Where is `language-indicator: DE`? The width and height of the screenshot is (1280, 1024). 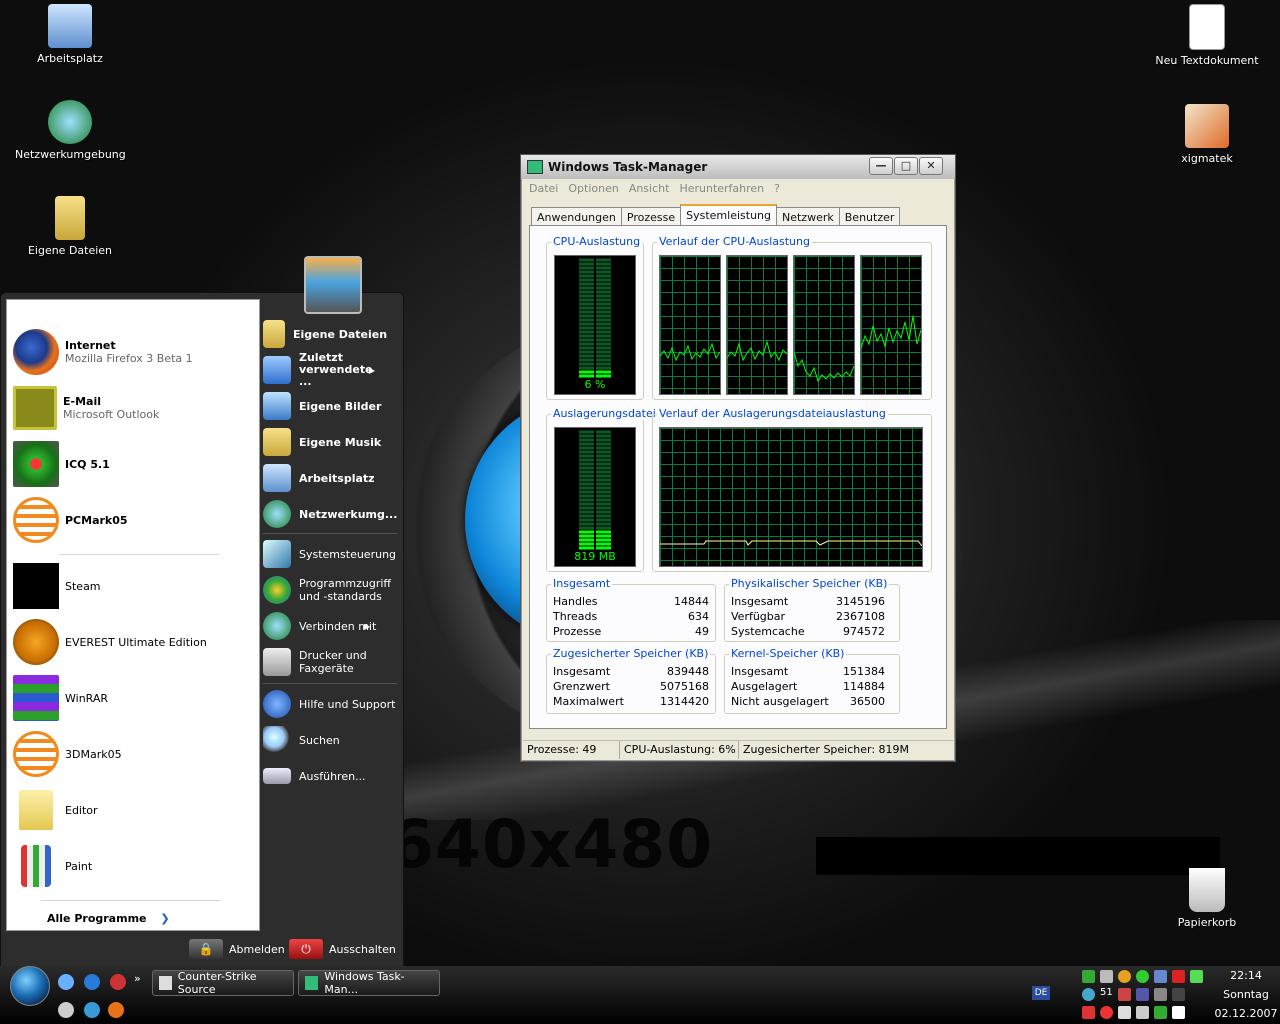
language-indicator: DE is located at coordinates (1041, 993).